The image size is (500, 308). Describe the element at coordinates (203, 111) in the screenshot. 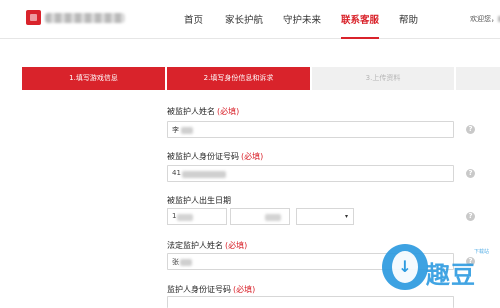

I see `ward-name-label: 被监护人姓名 (必填)` at that location.